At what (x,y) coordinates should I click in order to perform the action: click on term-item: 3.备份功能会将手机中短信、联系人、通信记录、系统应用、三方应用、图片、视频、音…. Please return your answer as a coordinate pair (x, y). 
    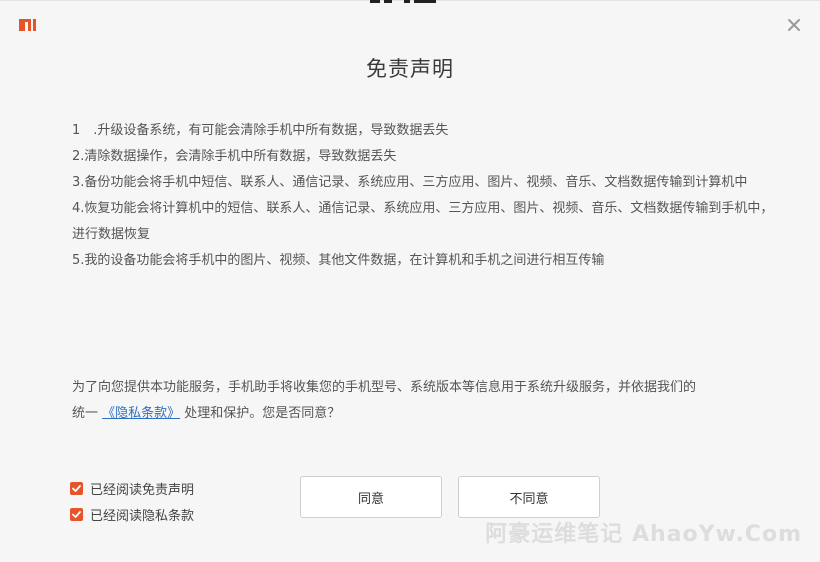
    Looking at the image, I should click on (410, 182).